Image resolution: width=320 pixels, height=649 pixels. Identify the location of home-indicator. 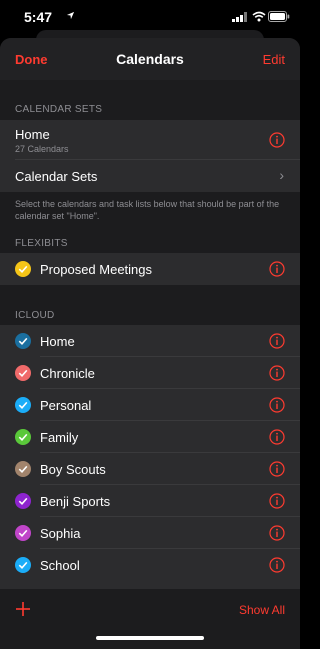
(150, 638).